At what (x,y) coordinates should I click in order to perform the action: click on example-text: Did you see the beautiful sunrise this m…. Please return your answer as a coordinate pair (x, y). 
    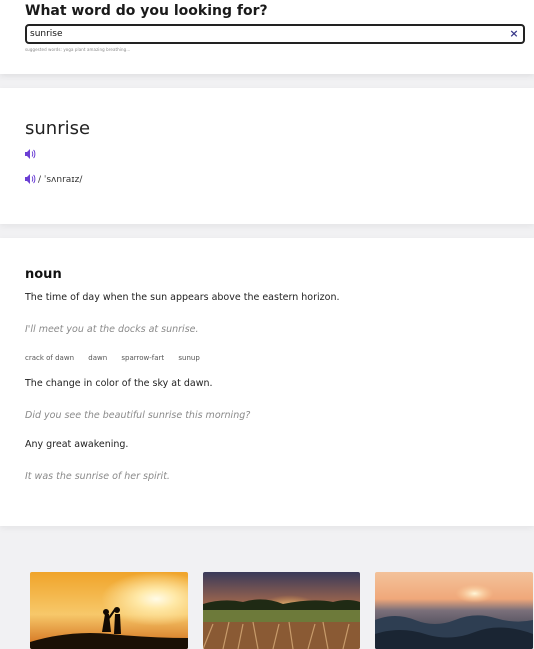
    Looking at the image, I should click on (138, 415).